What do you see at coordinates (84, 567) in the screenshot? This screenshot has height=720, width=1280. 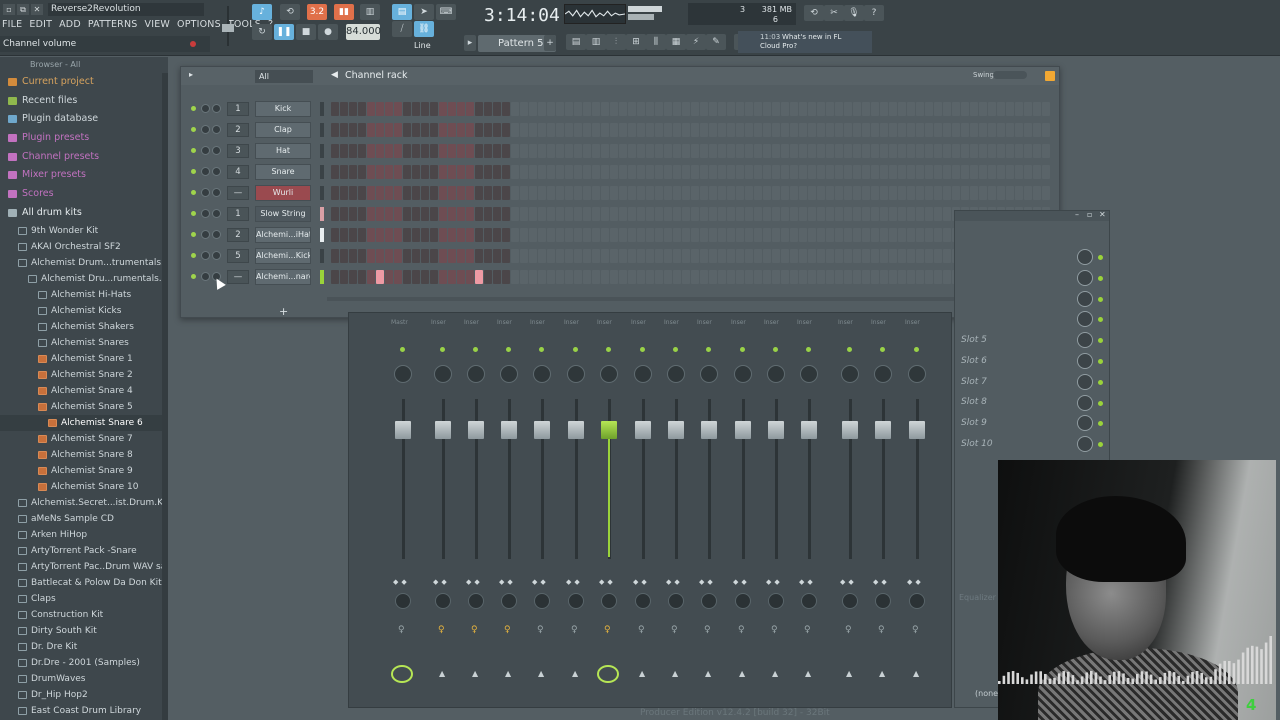 I see `browser-folder: ArtyTorrent Pac..Drum WAV samples` at bounding box center [84, 567].